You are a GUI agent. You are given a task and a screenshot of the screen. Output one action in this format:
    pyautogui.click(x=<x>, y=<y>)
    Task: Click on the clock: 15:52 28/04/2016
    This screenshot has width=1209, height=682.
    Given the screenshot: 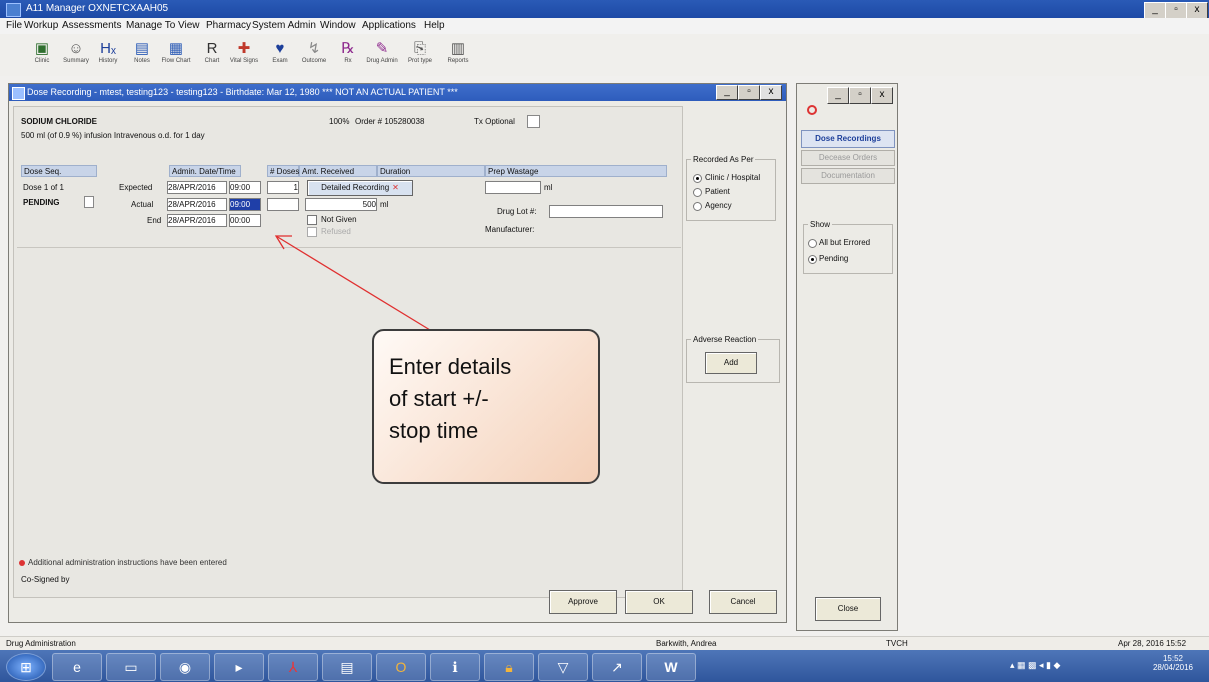 What is the action you would take?
    pyautogui.click(x=1173, y=663)
    